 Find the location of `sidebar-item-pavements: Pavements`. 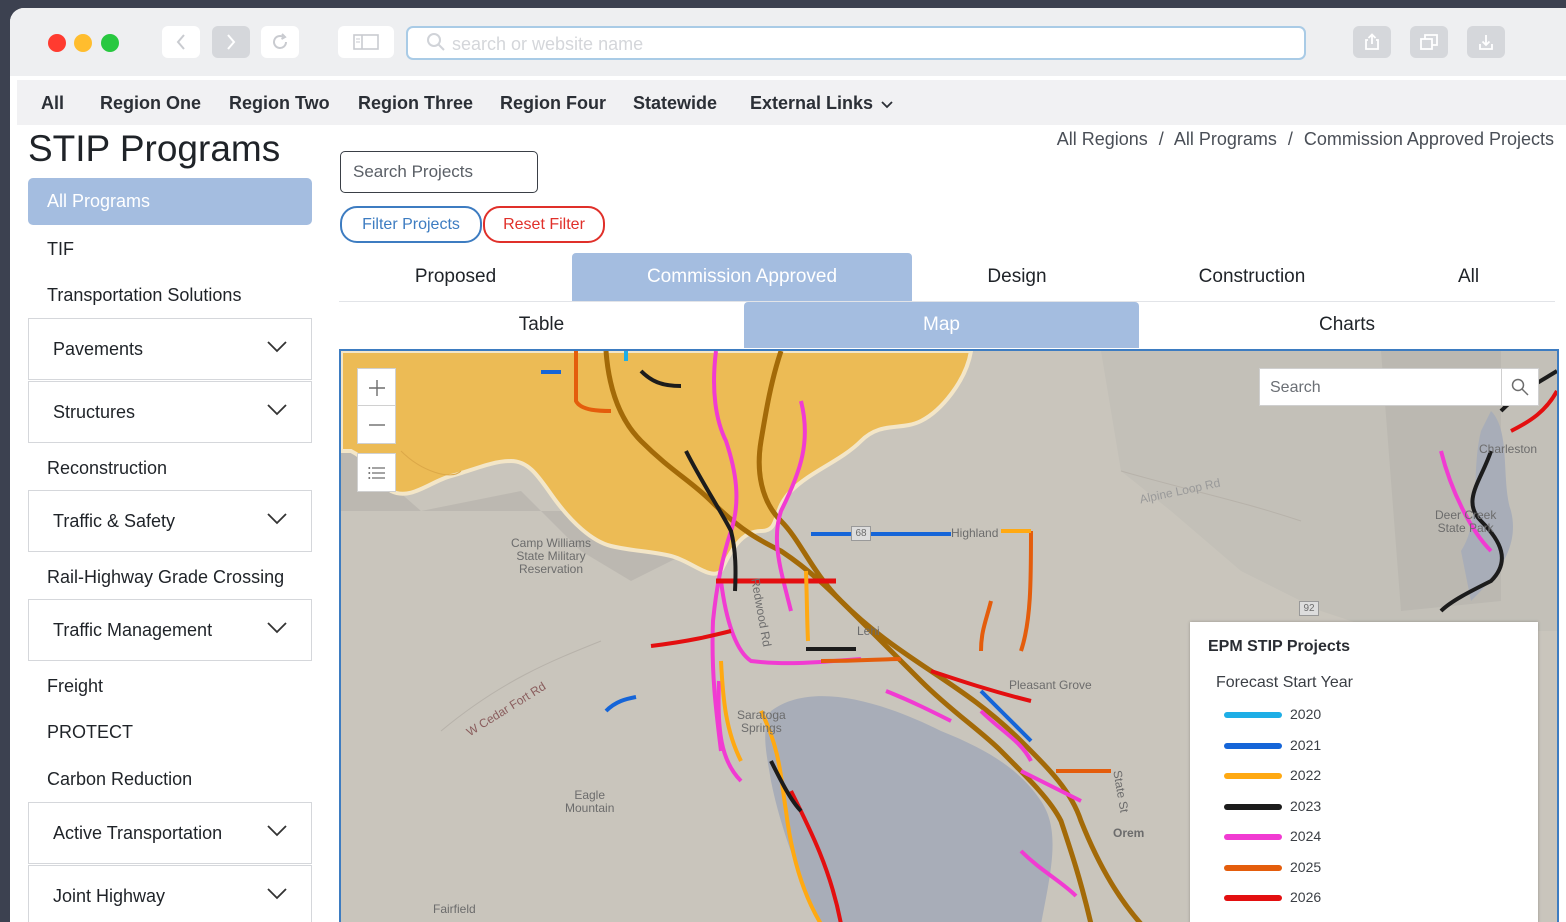

sidebar-item-pavements: Pavements is located at coordinates (170, 349).